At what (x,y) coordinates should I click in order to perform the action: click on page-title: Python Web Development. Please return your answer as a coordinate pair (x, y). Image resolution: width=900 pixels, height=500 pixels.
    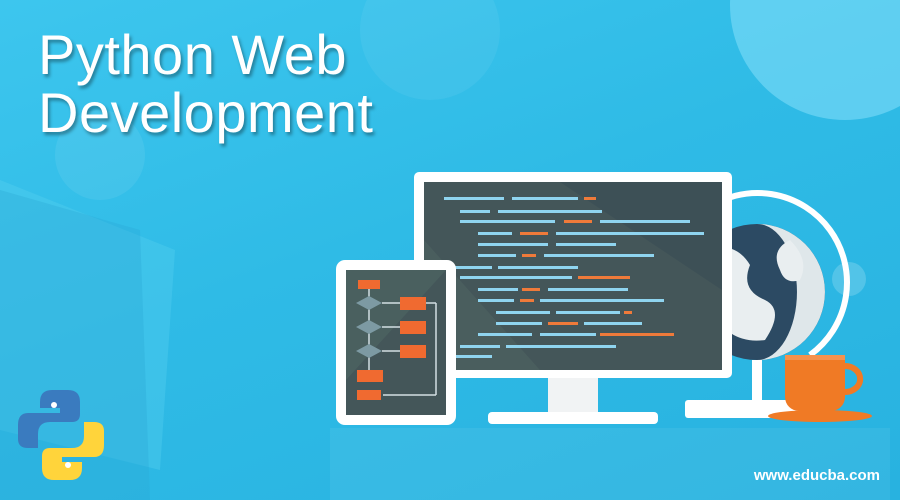
    Looking at the image, I should click on (205, 84).